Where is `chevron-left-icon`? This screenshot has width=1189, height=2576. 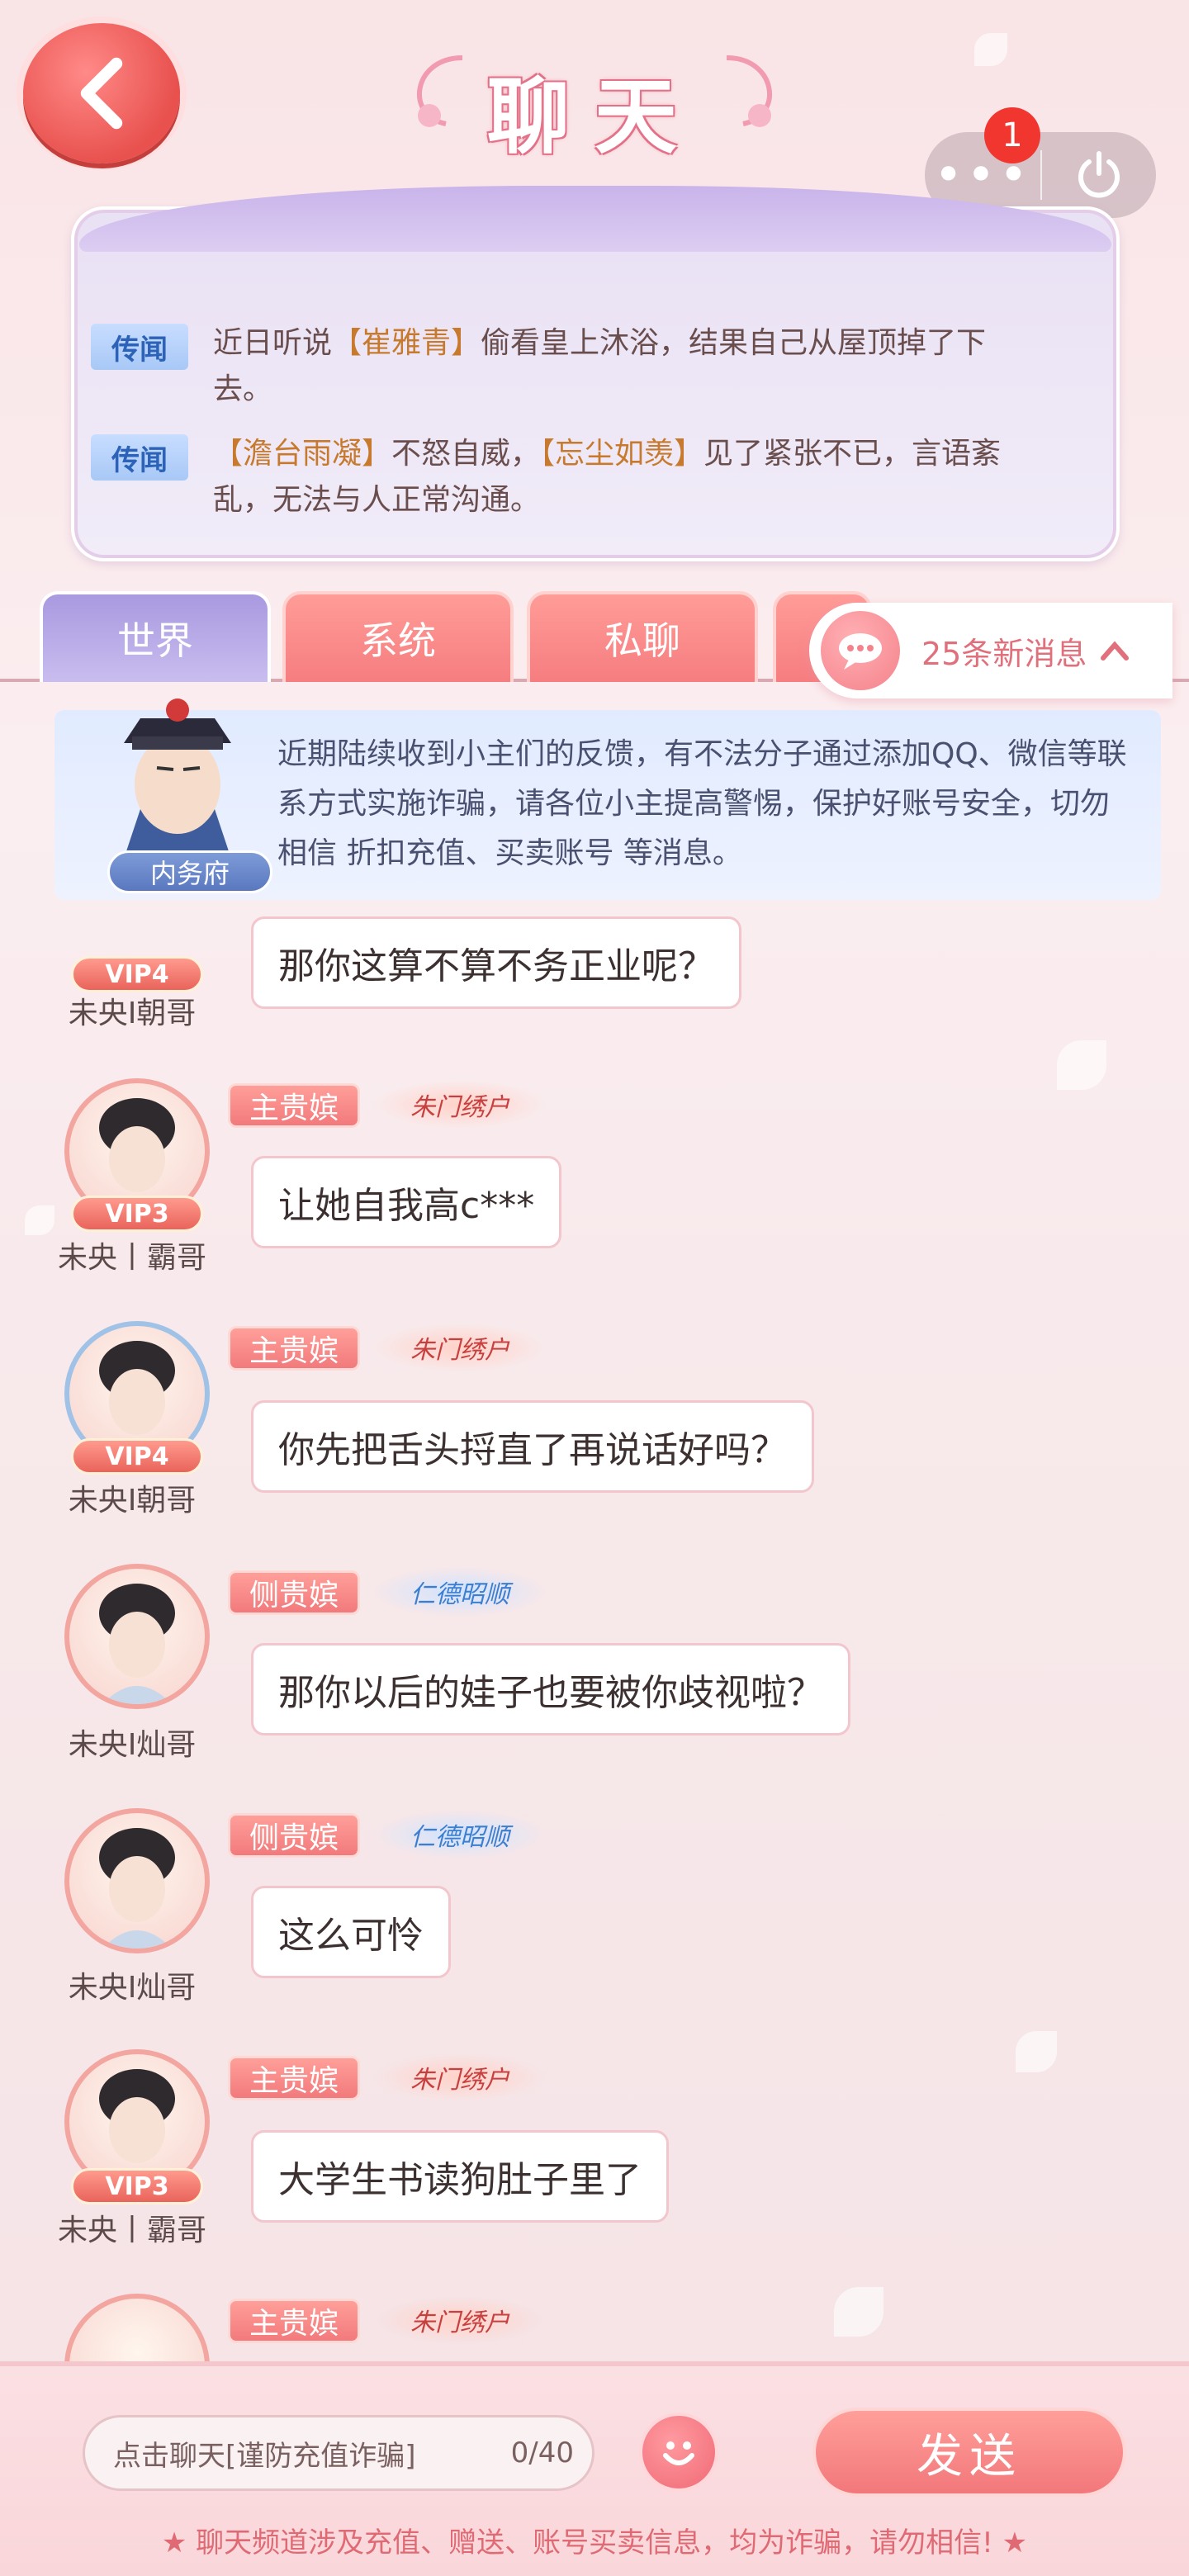
chevron-left-icon is located at coordinates (101, 93).